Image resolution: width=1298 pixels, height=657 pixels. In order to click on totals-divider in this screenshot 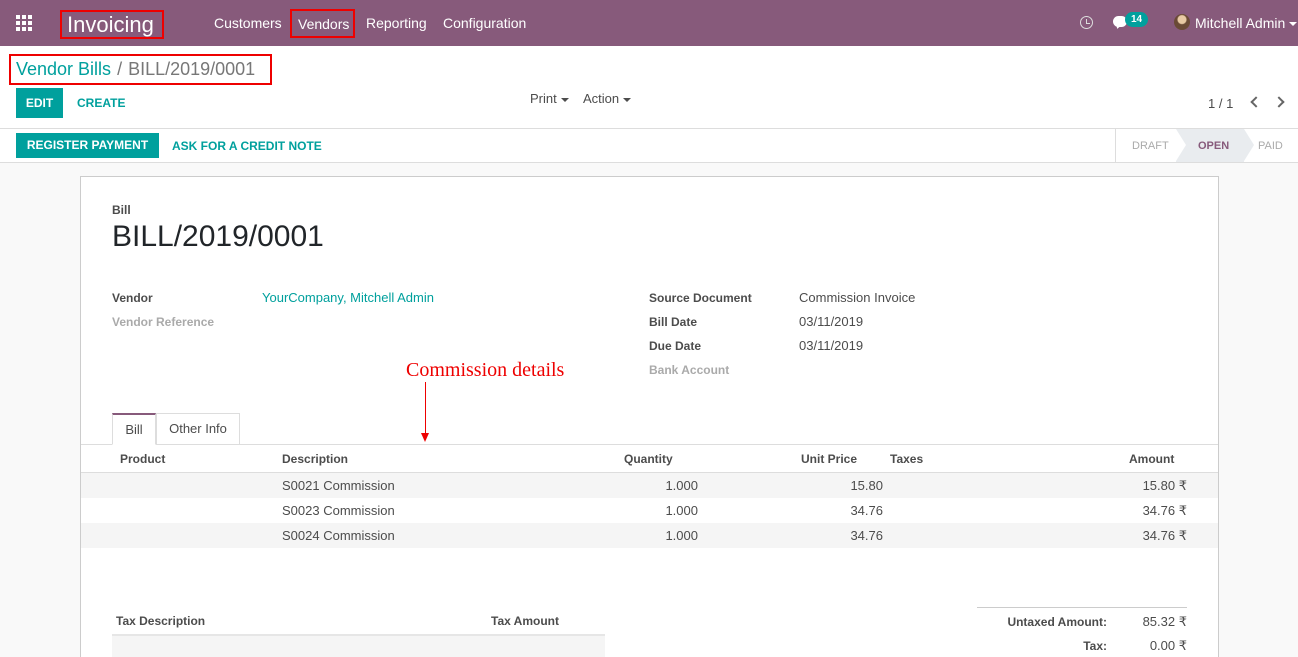, I will do `click(1082, 607)`.